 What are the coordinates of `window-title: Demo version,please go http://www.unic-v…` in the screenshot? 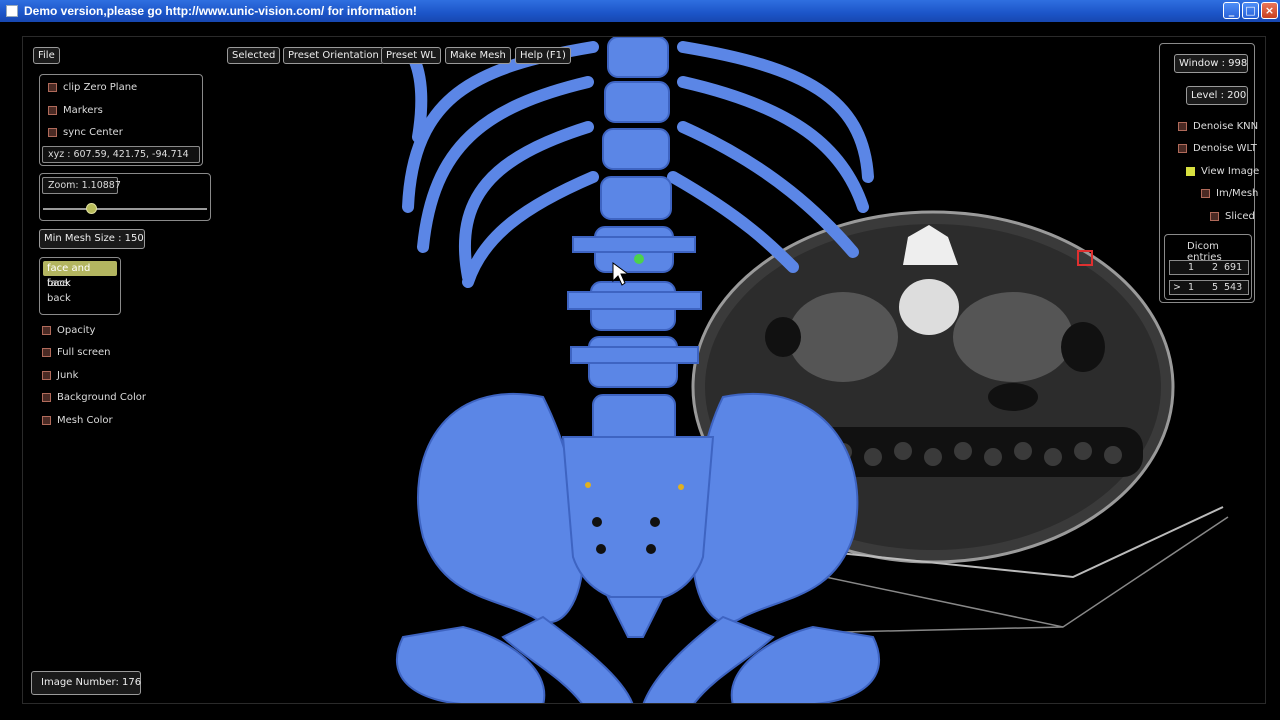 It's located at (220, 11).